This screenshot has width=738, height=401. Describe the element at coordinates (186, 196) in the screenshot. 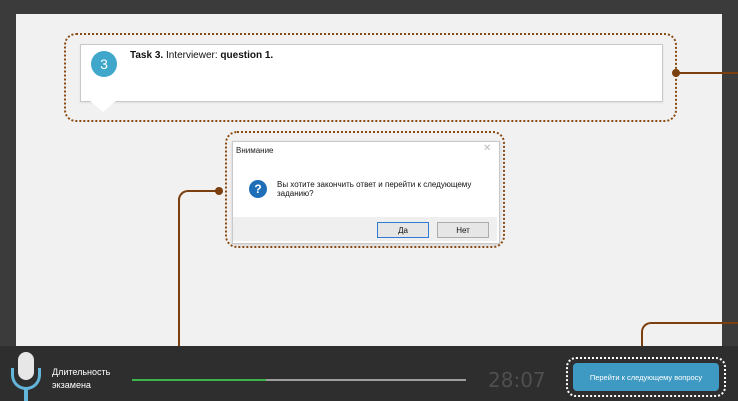

I see `connector-line-dialog-curve` at that location.